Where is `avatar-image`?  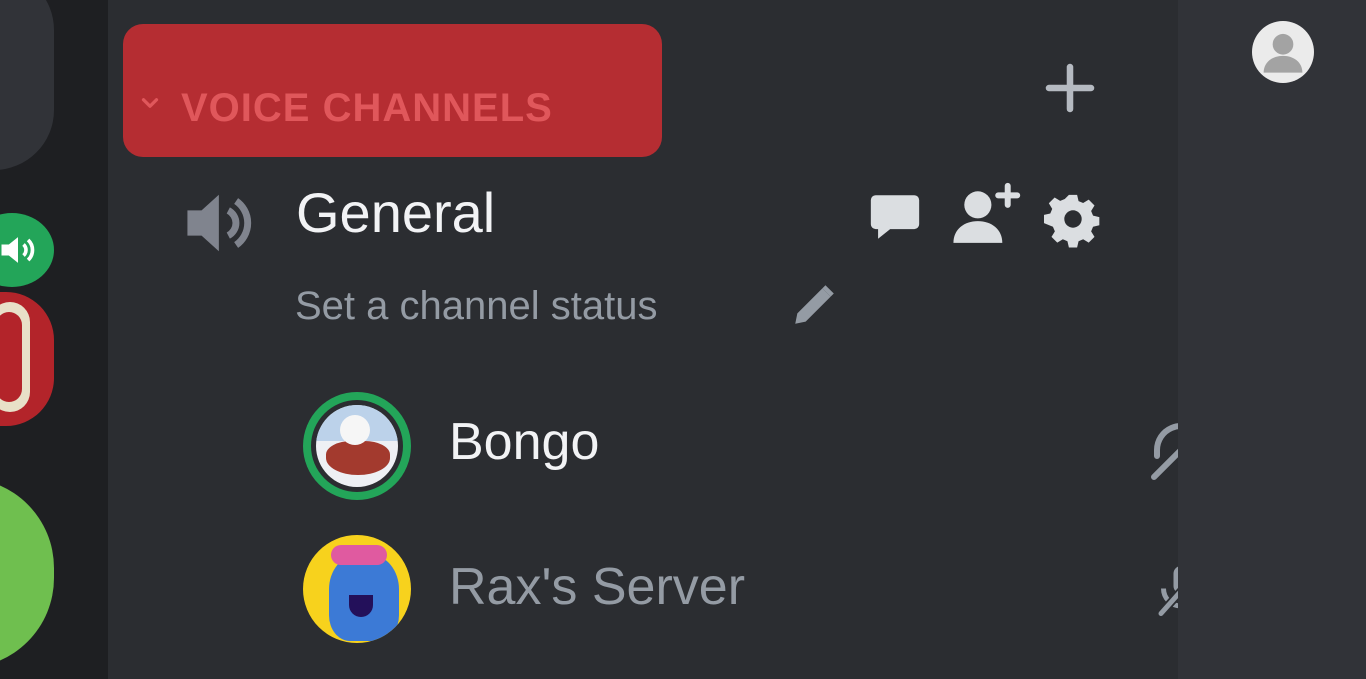
avatar-image is located at coordinates (357, 446).